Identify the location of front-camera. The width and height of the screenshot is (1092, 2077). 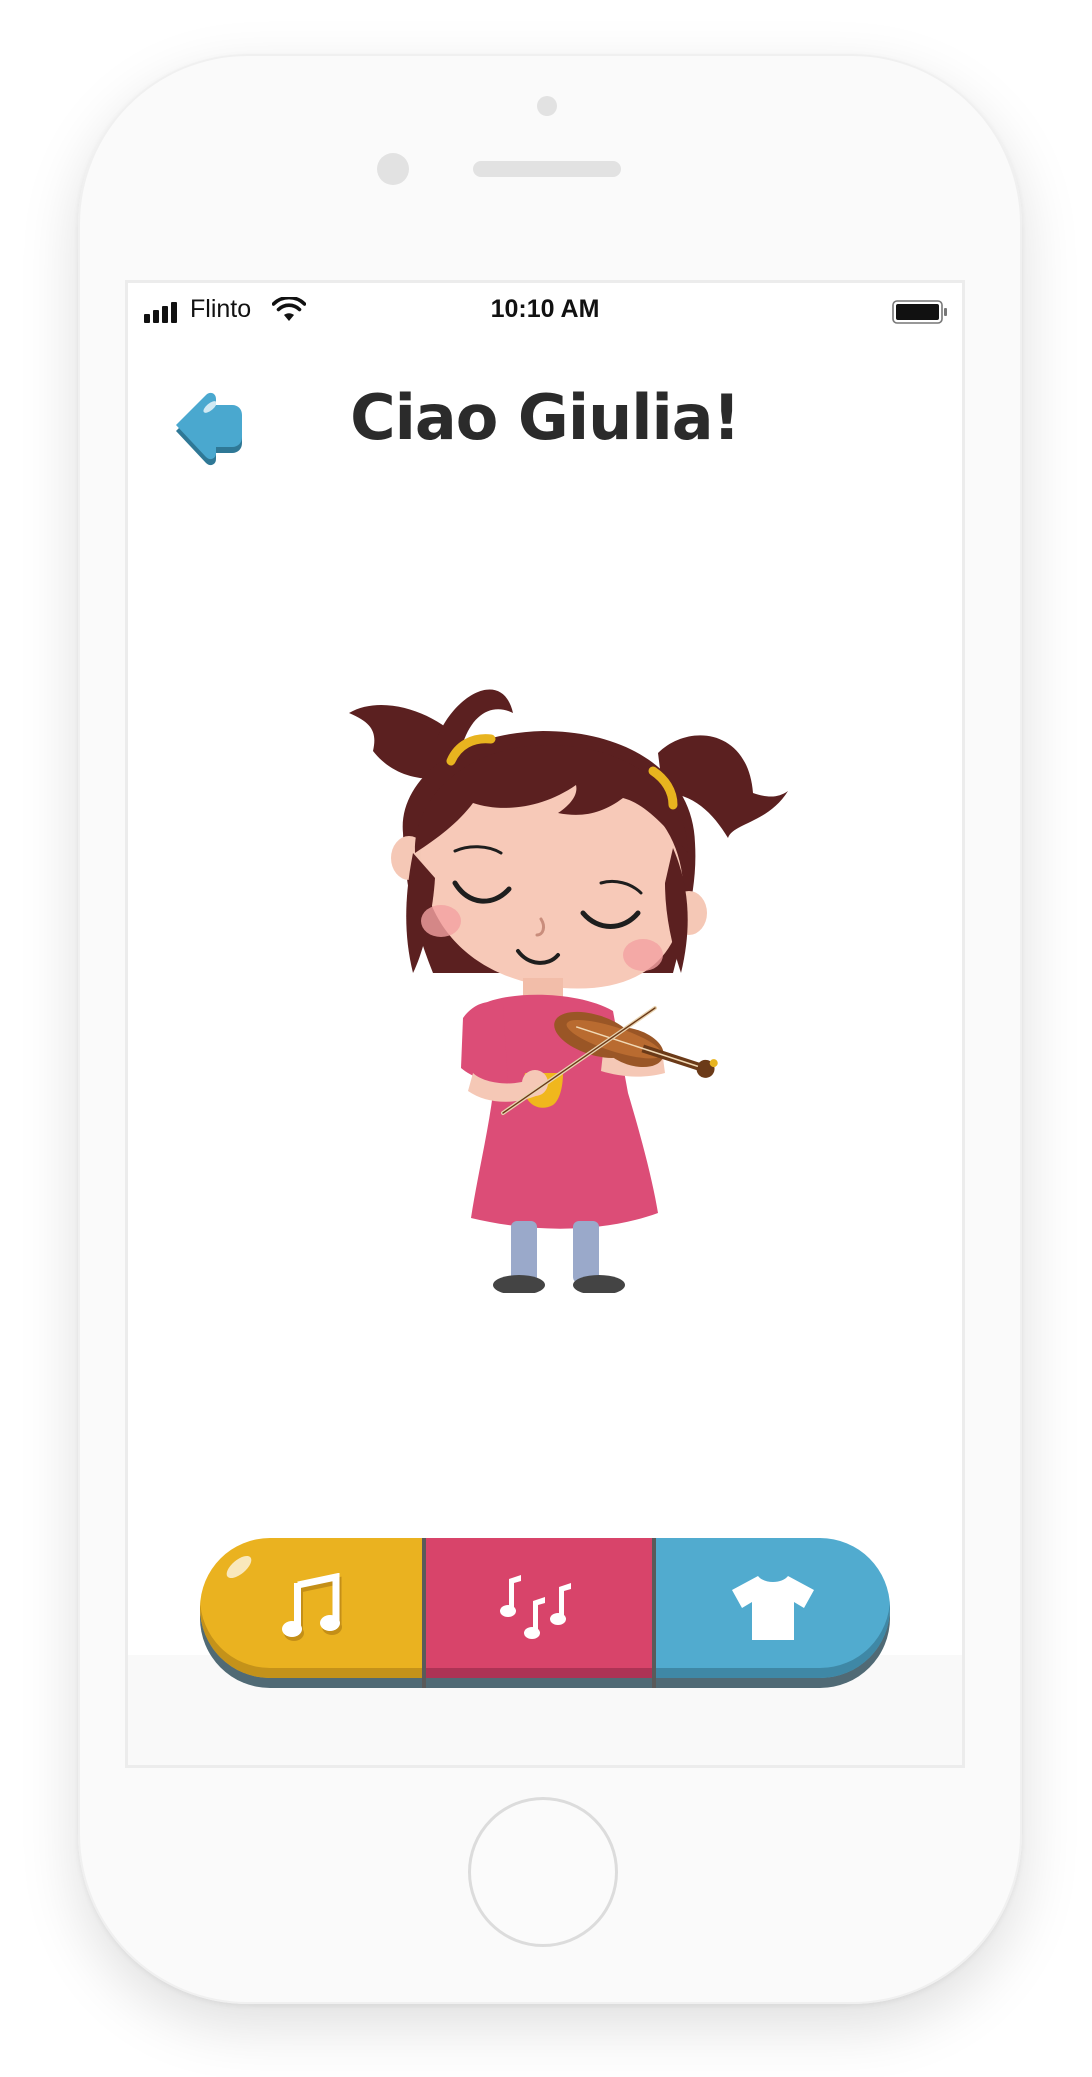
(393, 169).